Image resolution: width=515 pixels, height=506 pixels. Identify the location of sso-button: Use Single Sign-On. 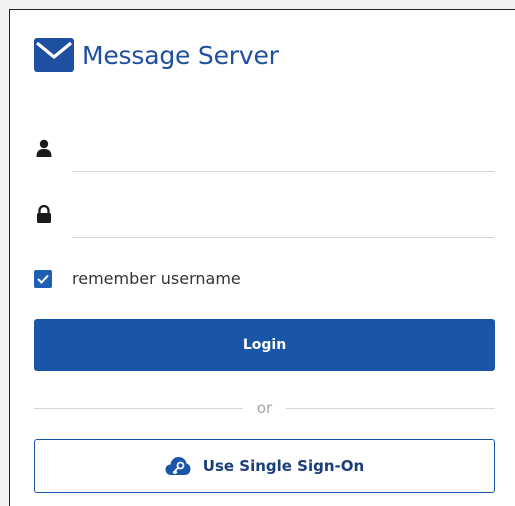
(264, 466).